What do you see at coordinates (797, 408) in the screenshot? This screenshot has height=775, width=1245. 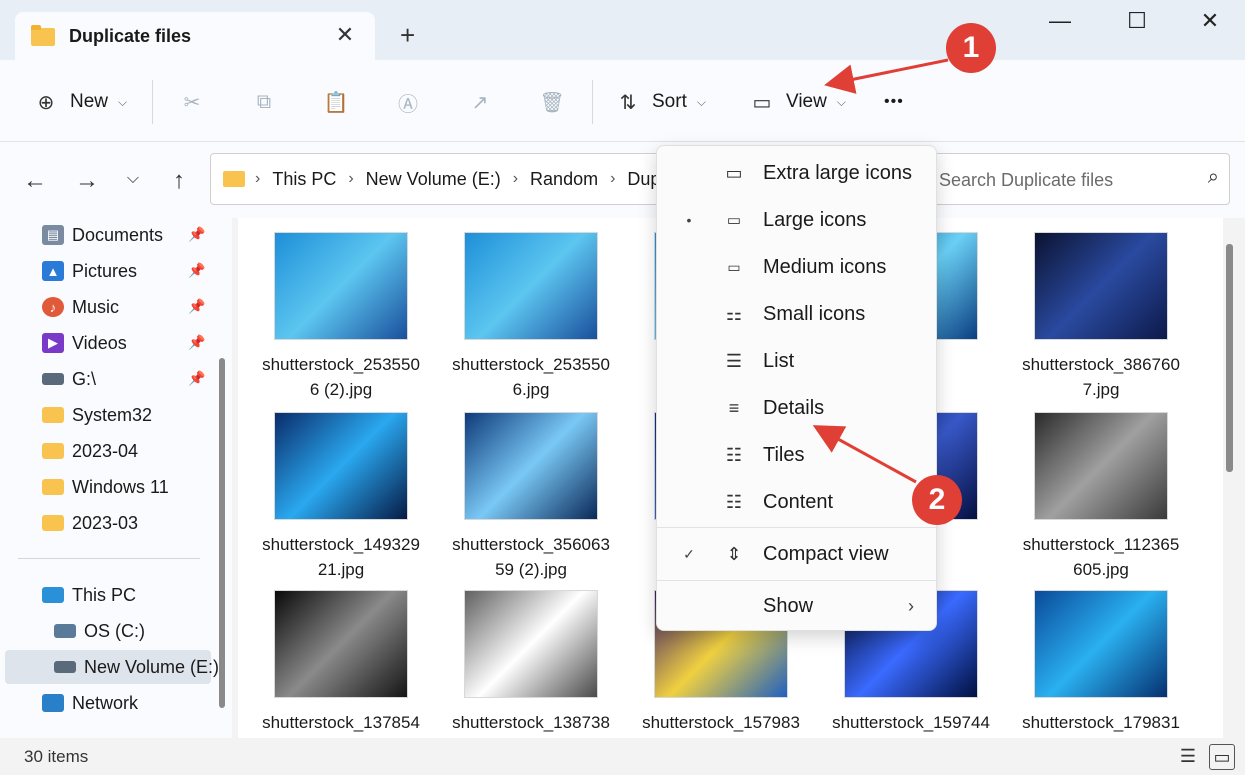 I see `menu-item-details: ≡ Details` at bounding box center [797, 408].